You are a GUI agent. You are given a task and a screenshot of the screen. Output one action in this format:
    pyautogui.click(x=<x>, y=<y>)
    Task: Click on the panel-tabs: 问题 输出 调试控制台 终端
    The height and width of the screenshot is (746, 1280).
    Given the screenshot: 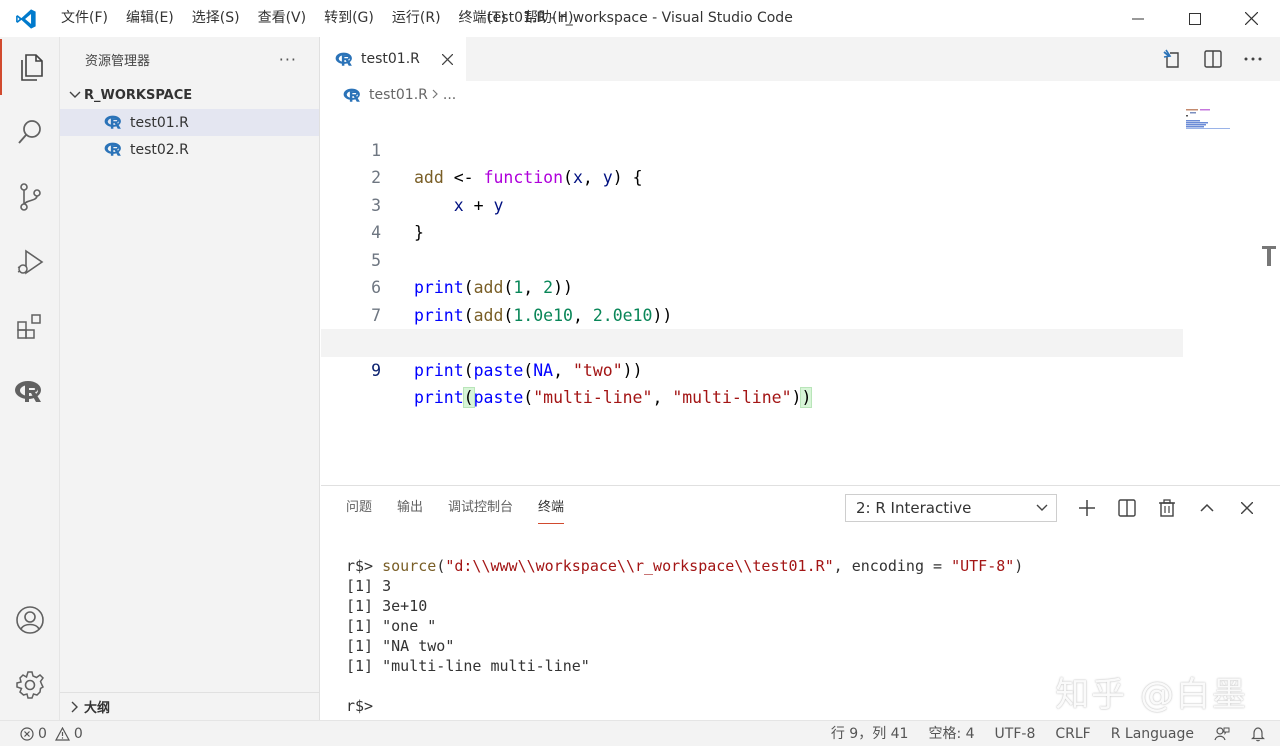 What is the action you would take?
    pyautogui.click(x=467, y=508)
    